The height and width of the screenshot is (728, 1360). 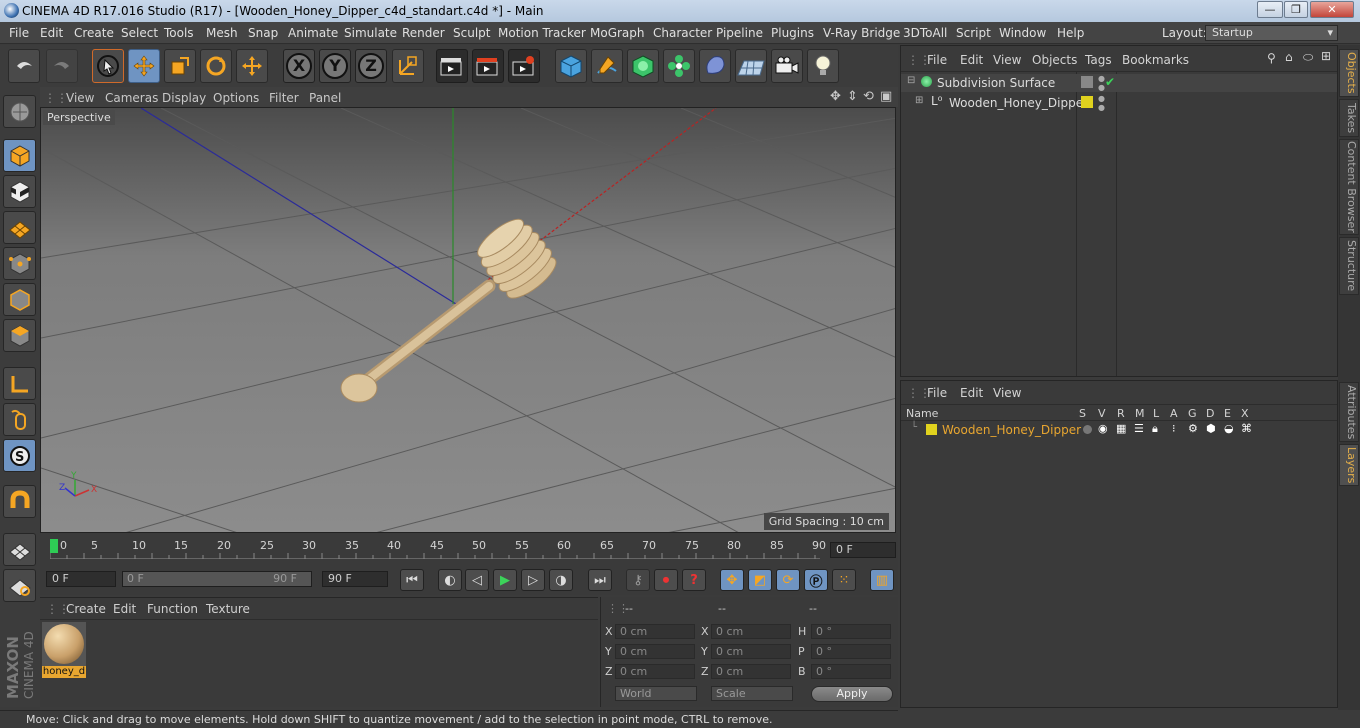 What do you see at coordinates (371, 66) in the screenshot?
I see `z-axis-lock-button: Z` at bounding box center [371, 66].